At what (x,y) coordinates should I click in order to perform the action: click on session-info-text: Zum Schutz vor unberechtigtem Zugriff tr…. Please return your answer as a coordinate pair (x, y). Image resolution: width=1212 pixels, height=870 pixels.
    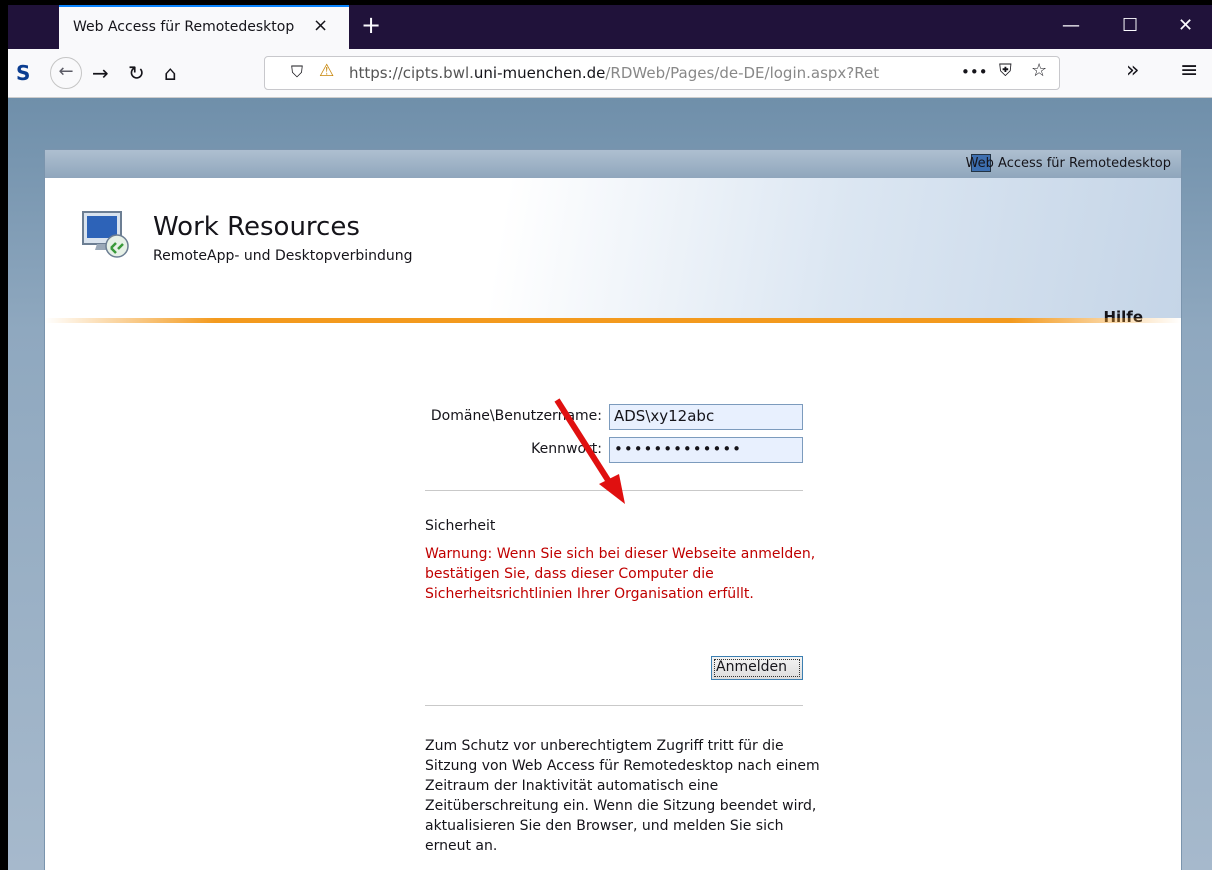
    Looking at the image, I should click on (622, 796).